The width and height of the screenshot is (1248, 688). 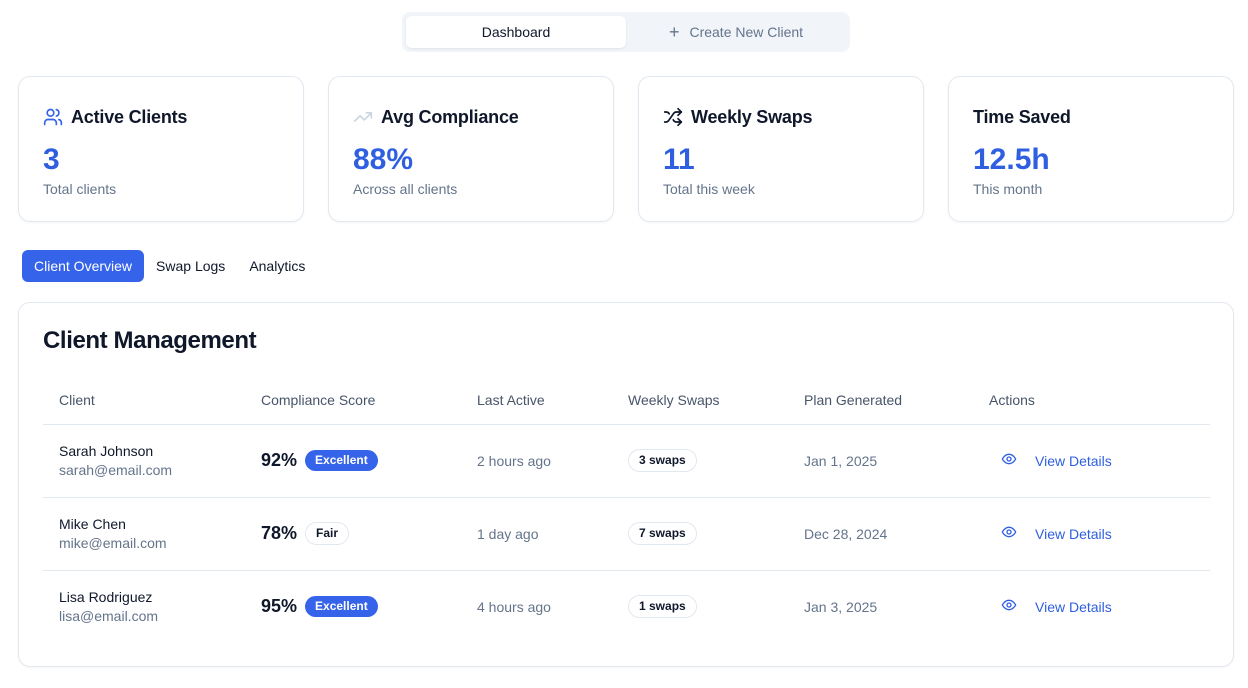 What do you see at coordinates (1008, 189) in the screenshot?
I see `stat-subtitle: This month` at bounding box center [1008, 189].